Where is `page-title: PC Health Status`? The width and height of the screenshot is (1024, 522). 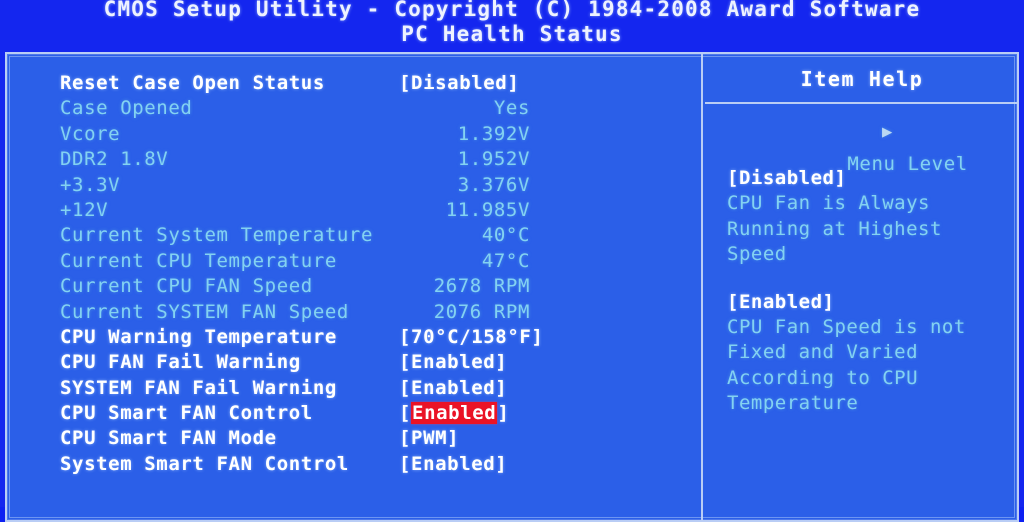 page-title: PC Health Status is located at coordinates (512, 34).